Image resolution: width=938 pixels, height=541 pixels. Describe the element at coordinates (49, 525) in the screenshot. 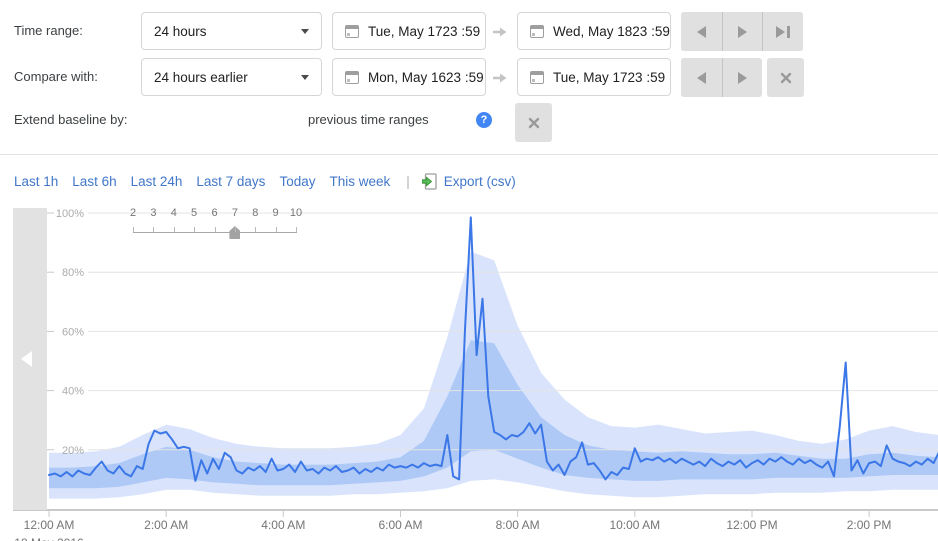

I see `x-axis-label: 12:00 AM` at that location.